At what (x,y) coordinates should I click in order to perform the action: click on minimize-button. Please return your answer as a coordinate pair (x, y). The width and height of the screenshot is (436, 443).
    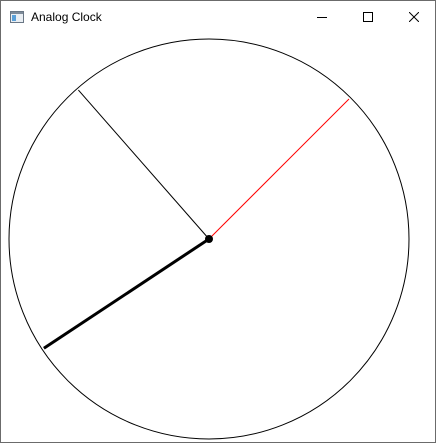
    Looking at the image, I should click on (322, 16).